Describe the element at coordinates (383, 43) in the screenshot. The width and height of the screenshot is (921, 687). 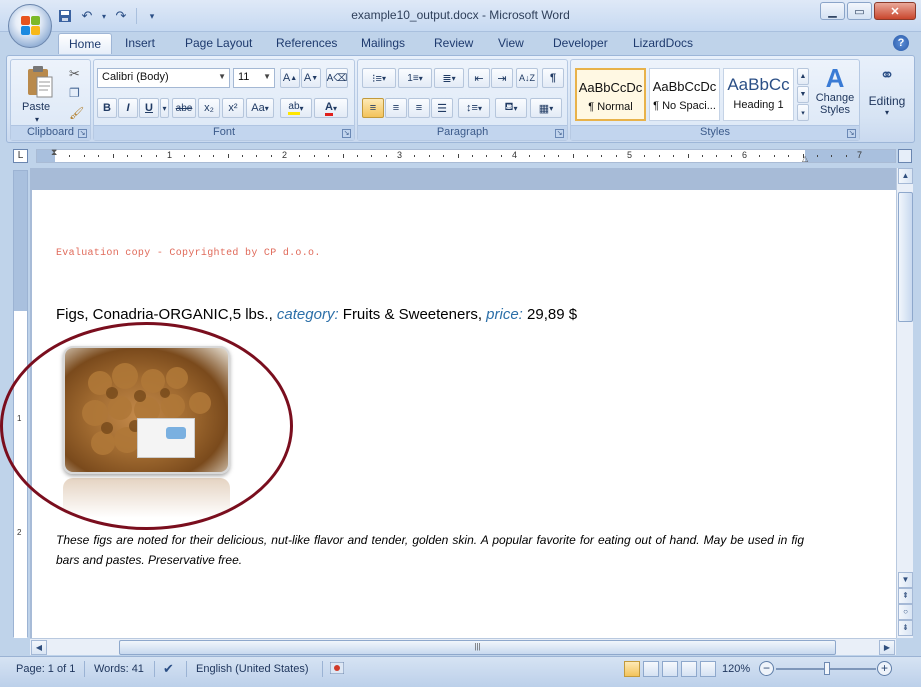
I see `tab-mailings: Mailings` at that location.